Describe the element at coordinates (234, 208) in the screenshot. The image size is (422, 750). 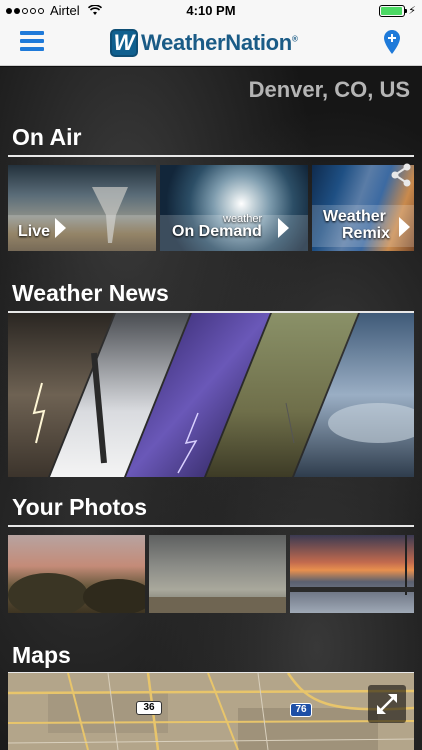
I see `tile-on-demand: weather On Demand` at that location.